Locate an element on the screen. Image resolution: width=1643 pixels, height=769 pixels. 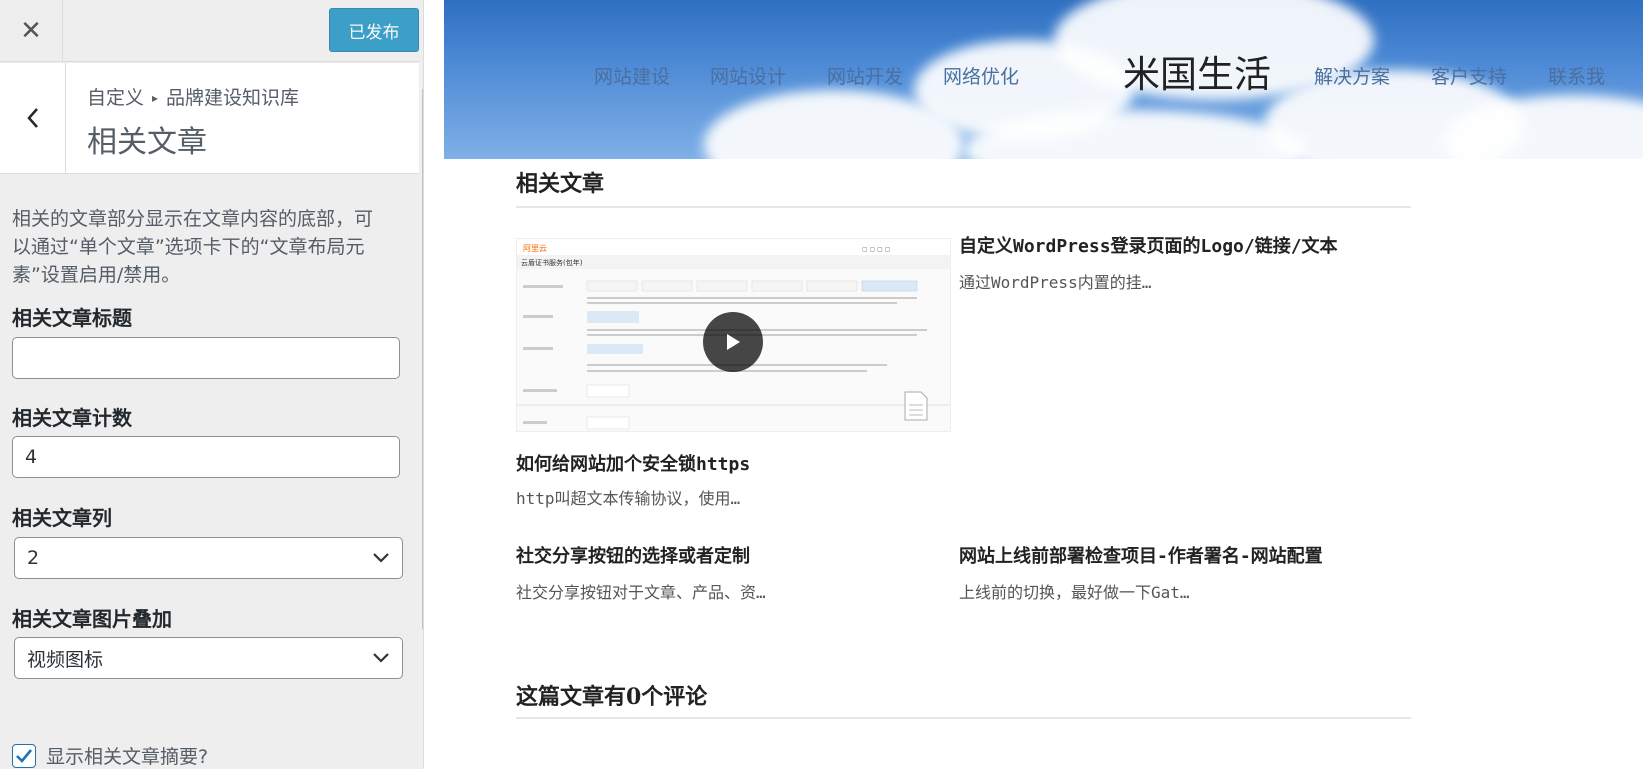
breadcrumb: 自定义 ▸ 品牌建设知识库 is located at coordinates (193, 96).